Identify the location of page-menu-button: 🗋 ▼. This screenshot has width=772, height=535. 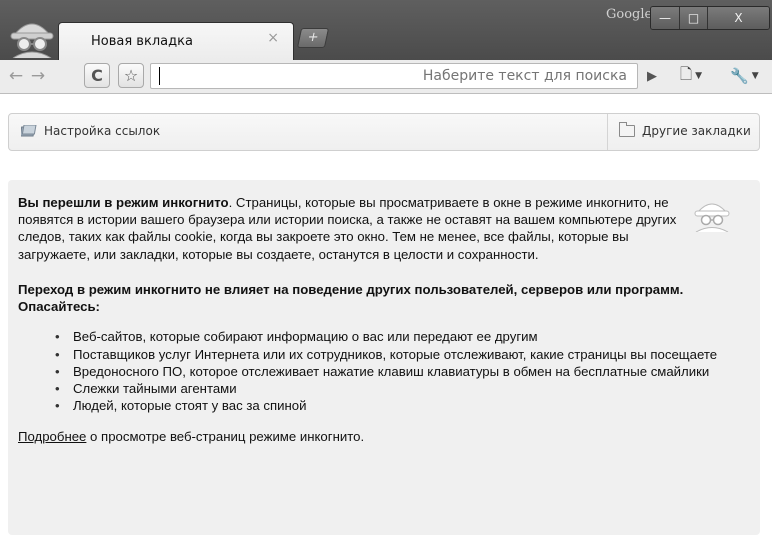
(698, 76).